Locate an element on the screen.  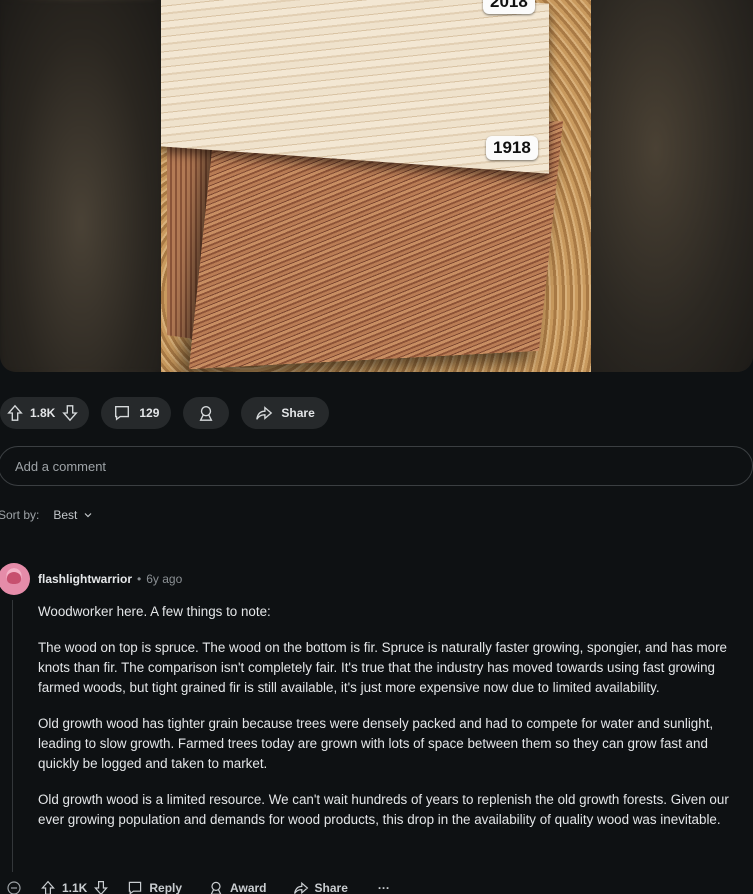
add-comment-input: Add a comment is located at coordinates (376, 466).